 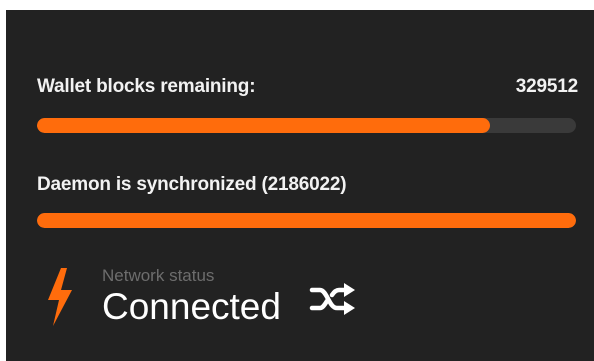 I want to click on network-status-text: Network status Connected, so click(x=191, y=297).